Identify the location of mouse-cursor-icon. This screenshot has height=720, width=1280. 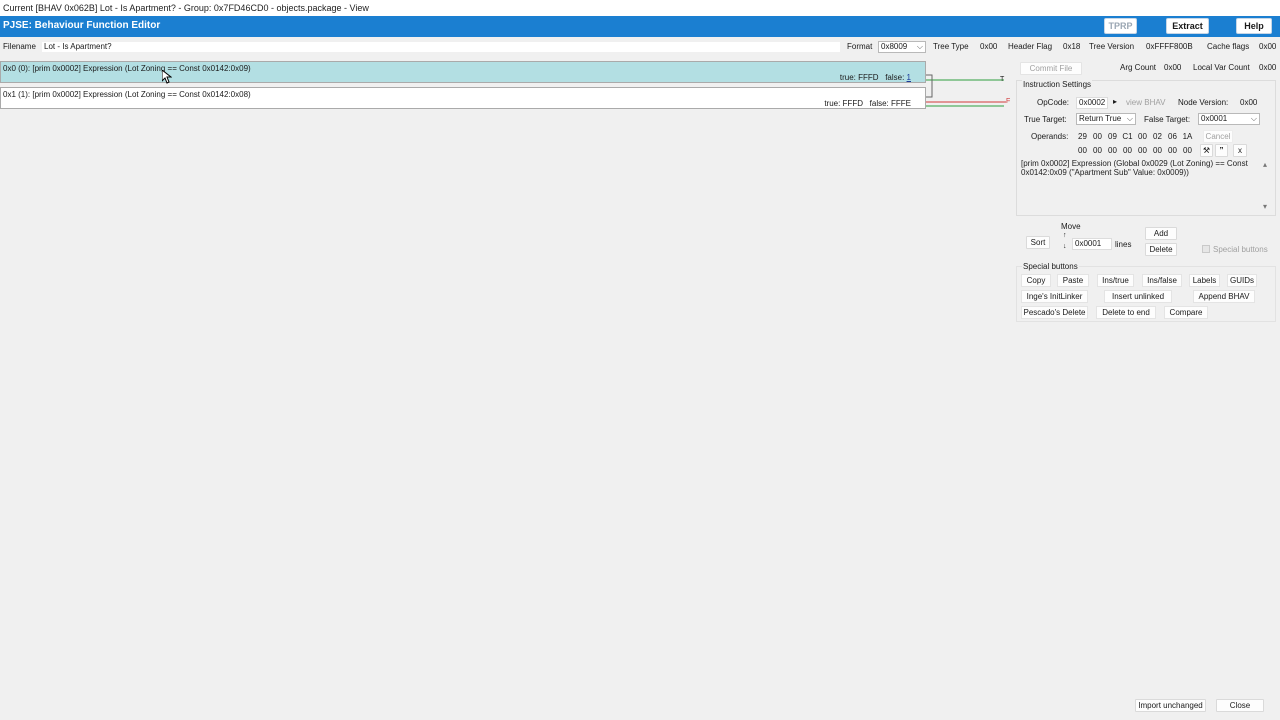
(167, 77).